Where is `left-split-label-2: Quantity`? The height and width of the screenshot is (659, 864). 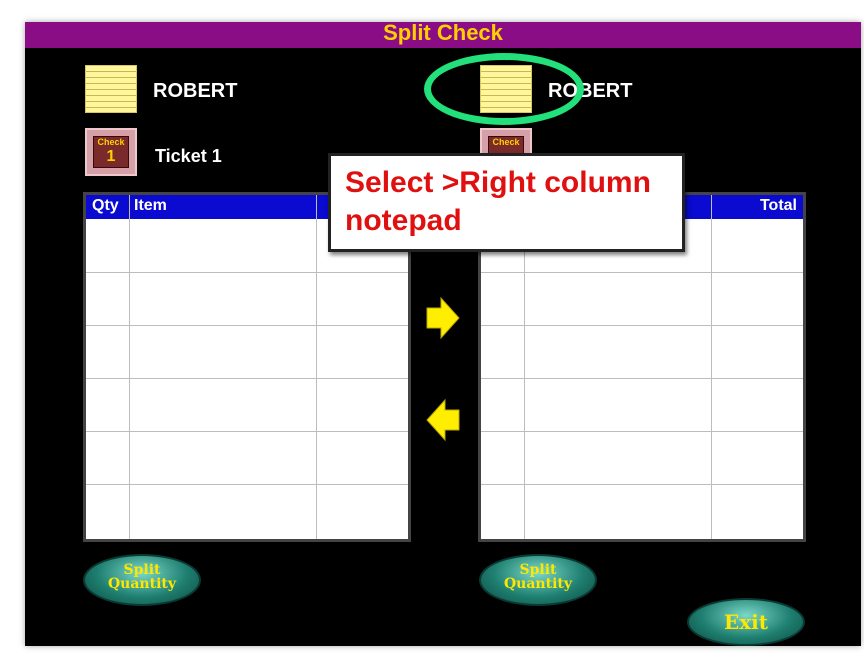
left-split-label-2: Quantity is located at coordinates (141, 584).